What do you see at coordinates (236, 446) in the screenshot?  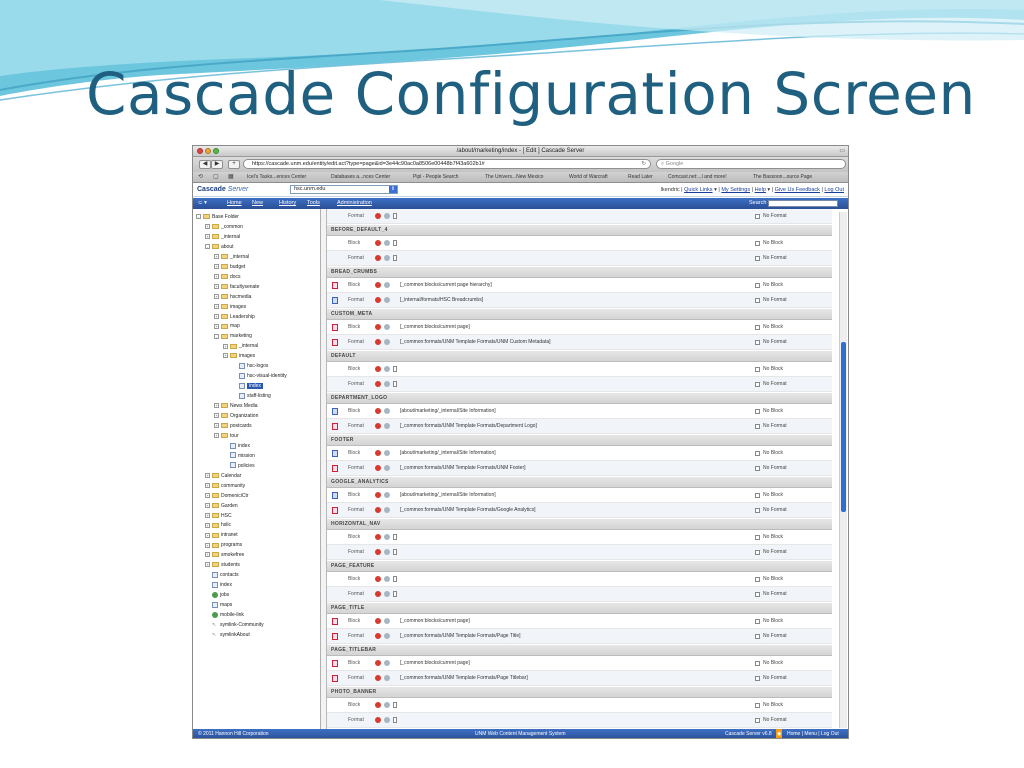 I see `tree-node: index` at bounding box center [236, 446].